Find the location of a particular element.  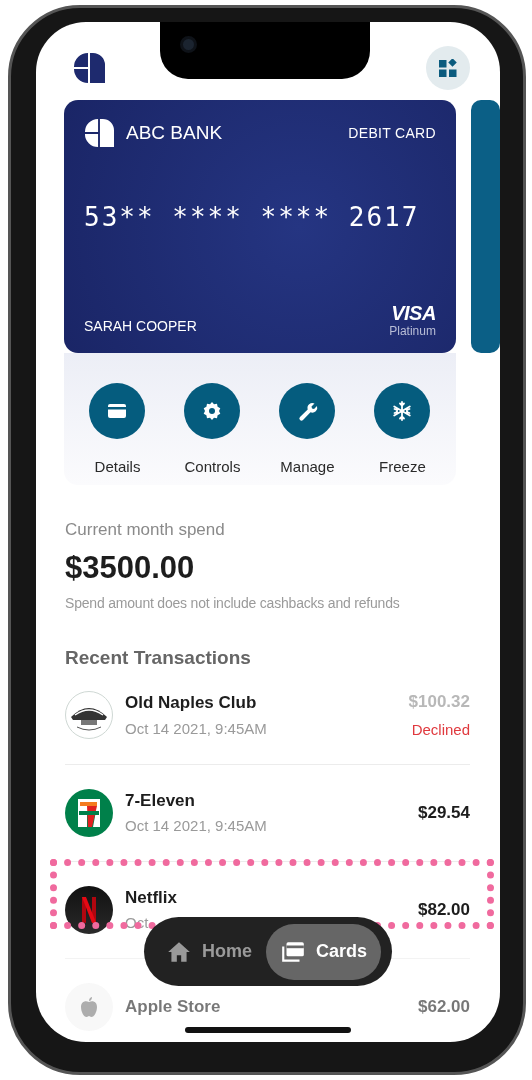

spend-amount: $3500.00 is located at coordinates (130, 567).